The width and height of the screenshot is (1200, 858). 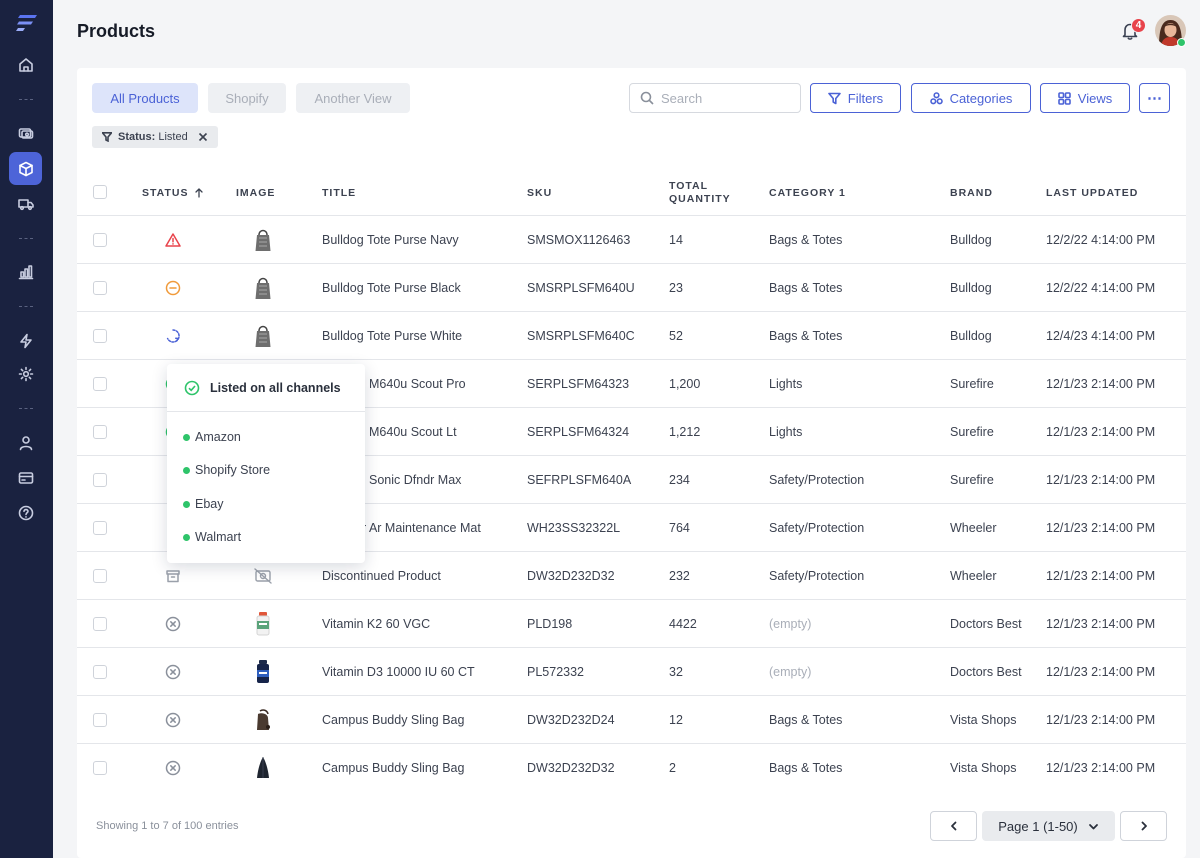 What do you see at coordinates (392, 336) in the screenshot?
I see `product-title: Bulldog Tote Purse White` at bounding box center [392, 336].